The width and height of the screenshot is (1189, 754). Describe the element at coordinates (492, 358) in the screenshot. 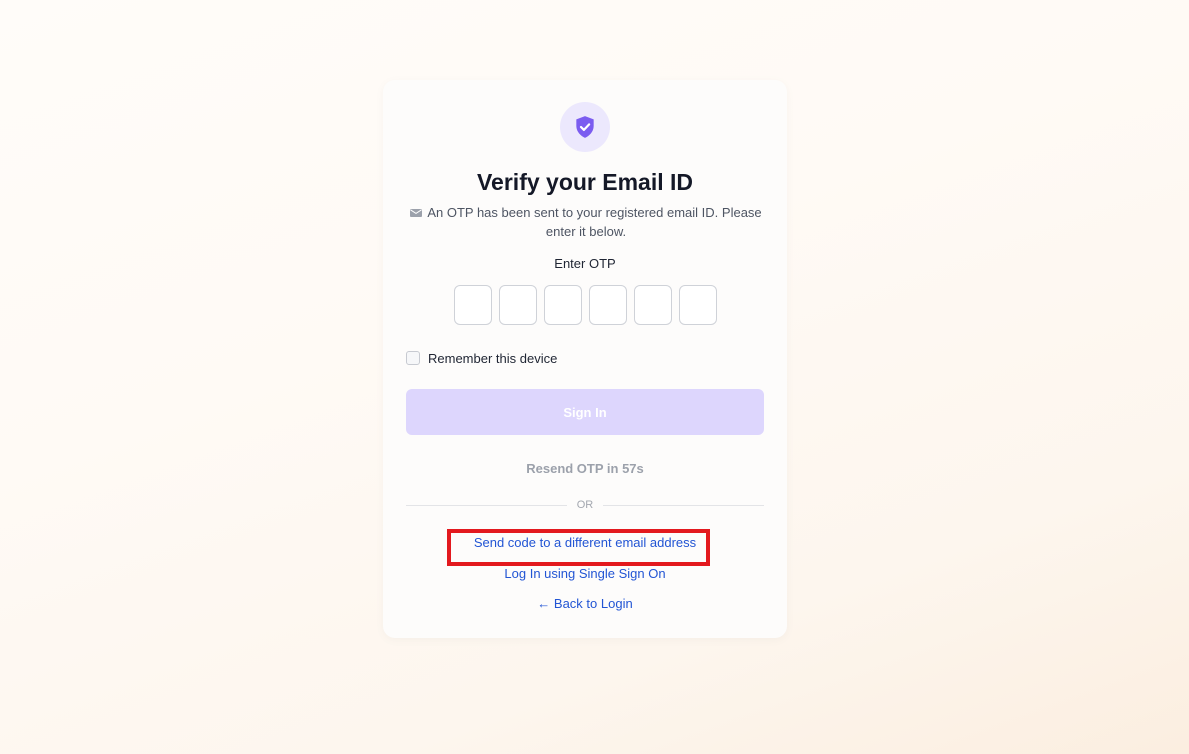

I see `remember-device-label: Remember this device` at that location.